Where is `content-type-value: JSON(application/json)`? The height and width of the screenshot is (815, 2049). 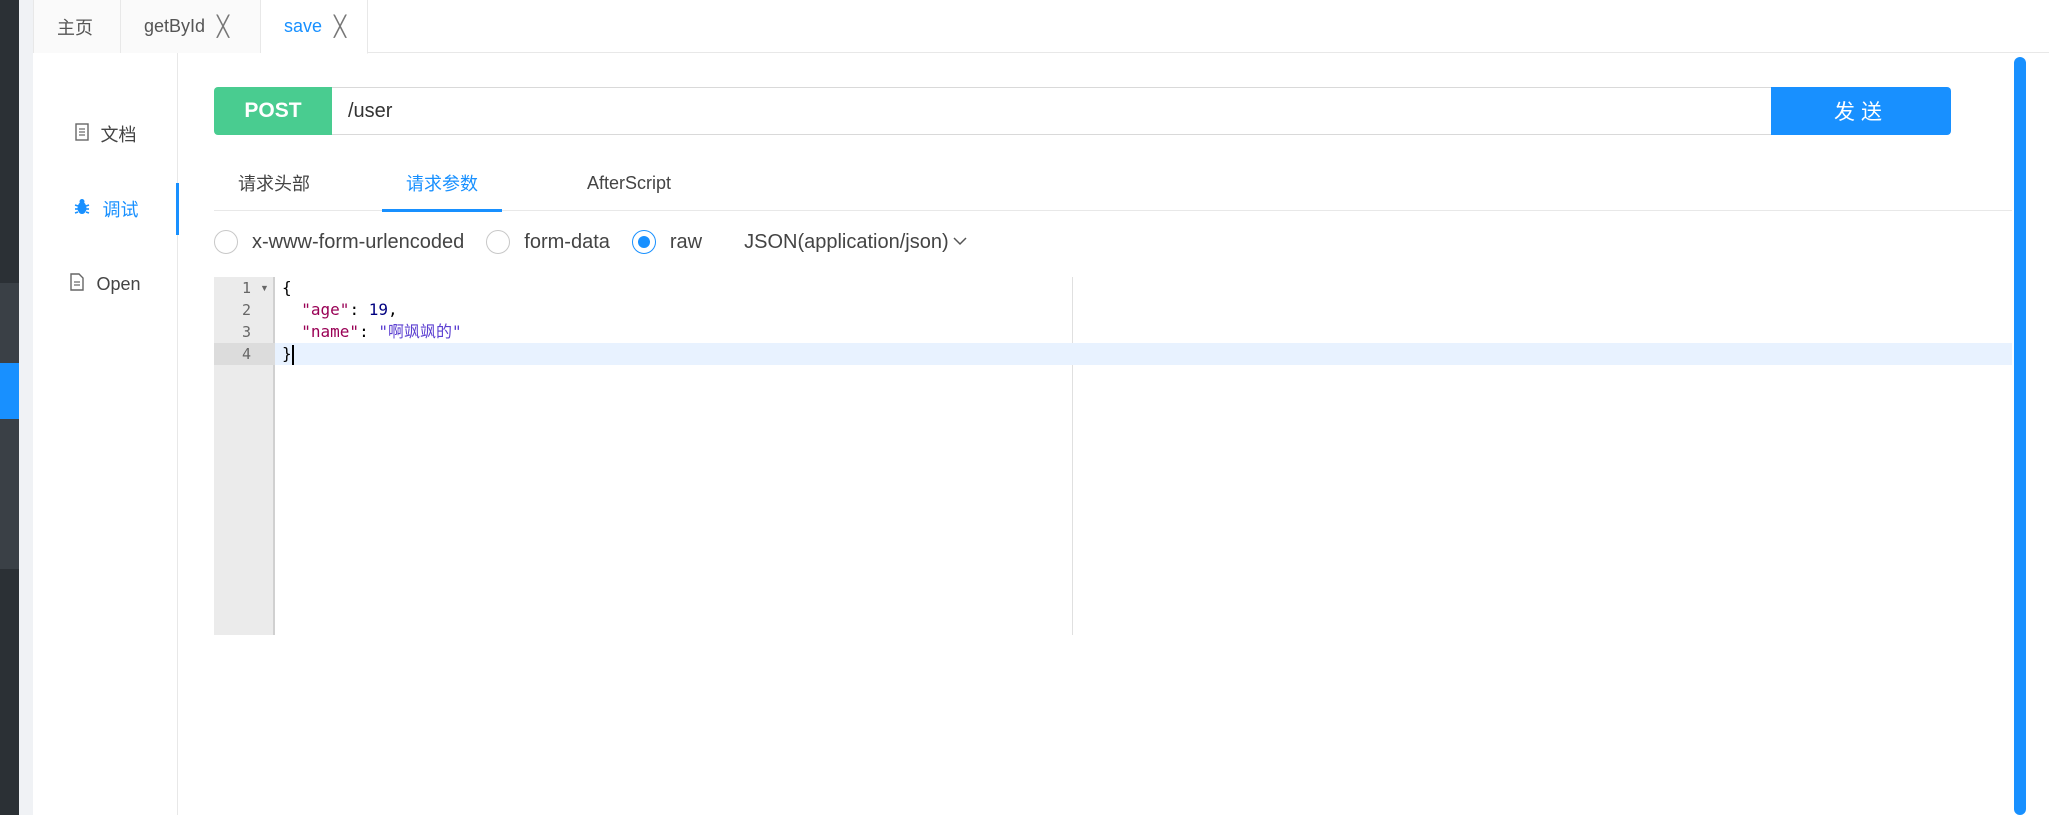 content-type-value: JSON(application/json) is located at coordinates (846, 241).